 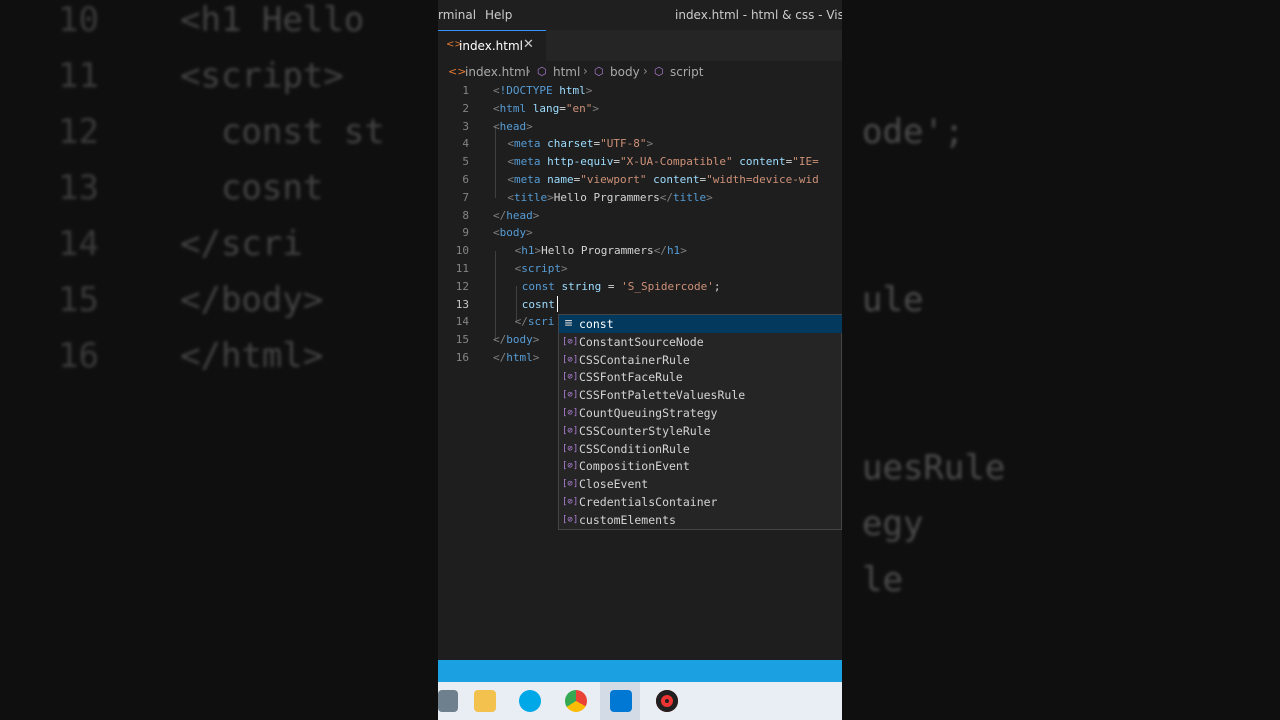 I want to click on code-line: 4 <meta charset="UTF-8">, so click(x=640, y=144).